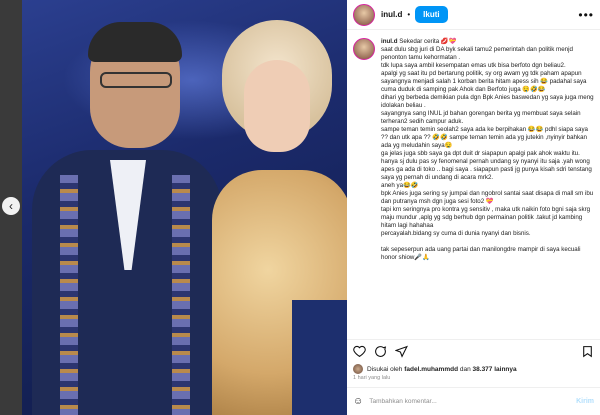 The image size is (600, 415). Describe the element at coordinates (364, 14) in the screenshot. I see `avatar` at that location.